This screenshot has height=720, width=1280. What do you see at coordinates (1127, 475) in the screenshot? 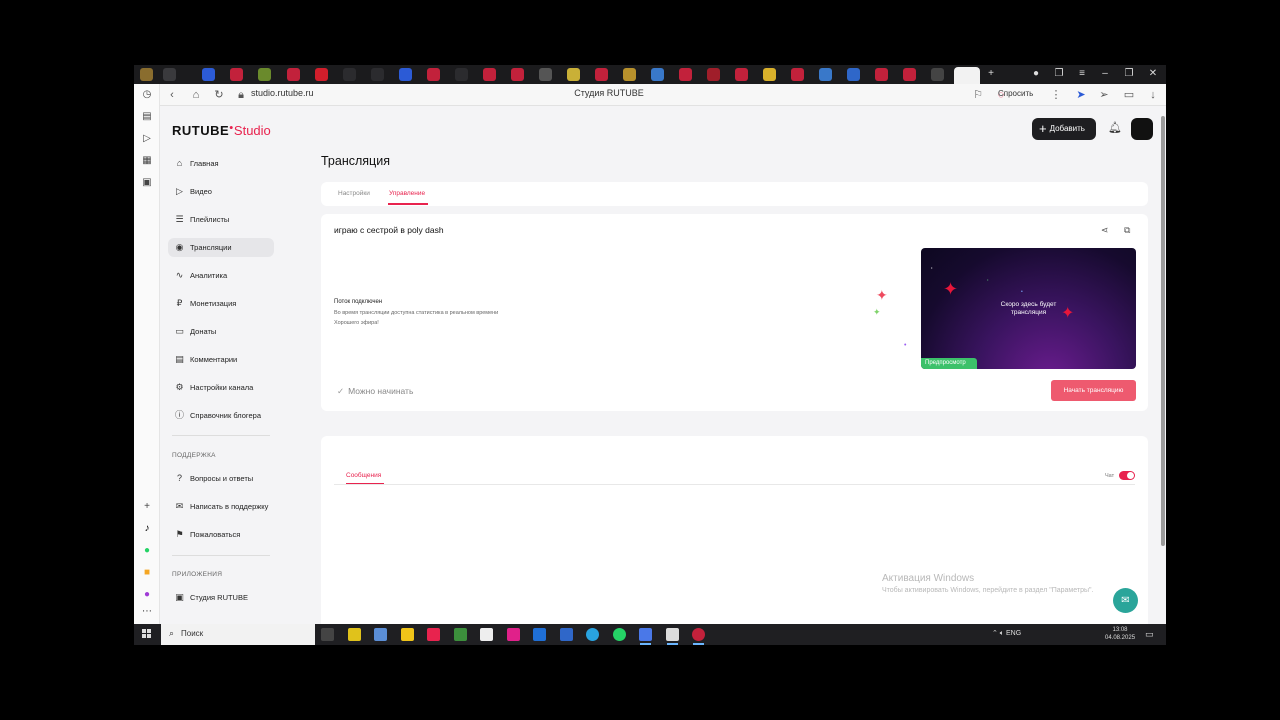
I see `chat-toggle` at bounding box center [1127, 475].